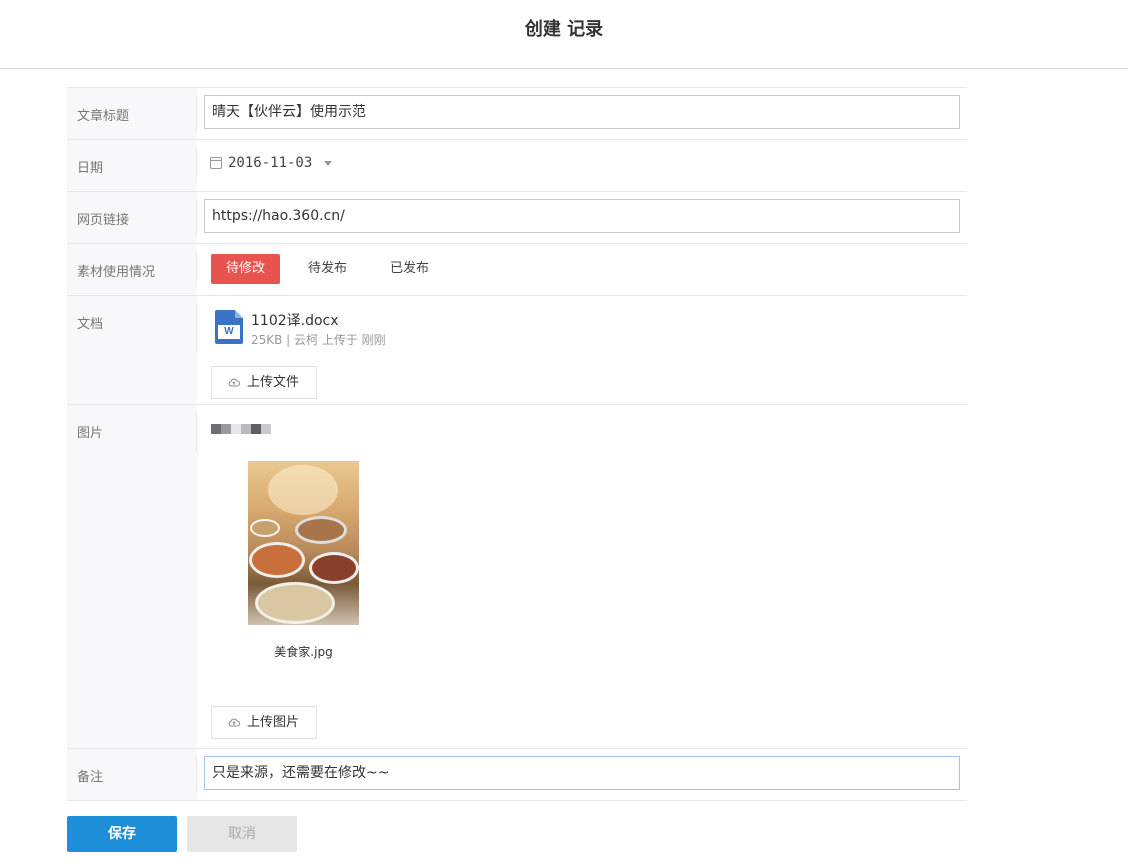 Image resolution: width=1128 pixels, height=859 pixels. I want to click on date-picker: 2016-11-03, so click(271, 163).